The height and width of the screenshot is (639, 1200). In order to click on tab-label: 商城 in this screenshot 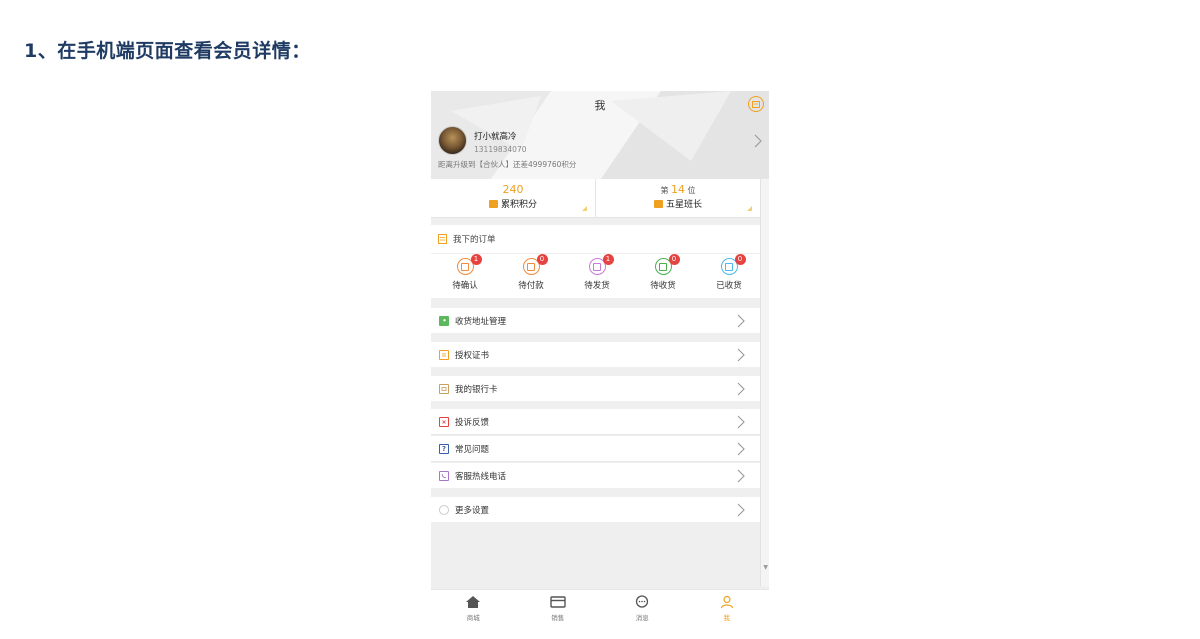, I will do `click(473, 618)`.